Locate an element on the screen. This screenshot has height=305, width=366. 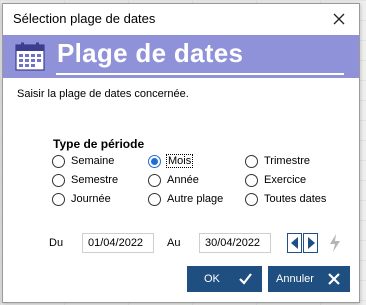
chevron-left-icon is located at coordinates (294, 243).